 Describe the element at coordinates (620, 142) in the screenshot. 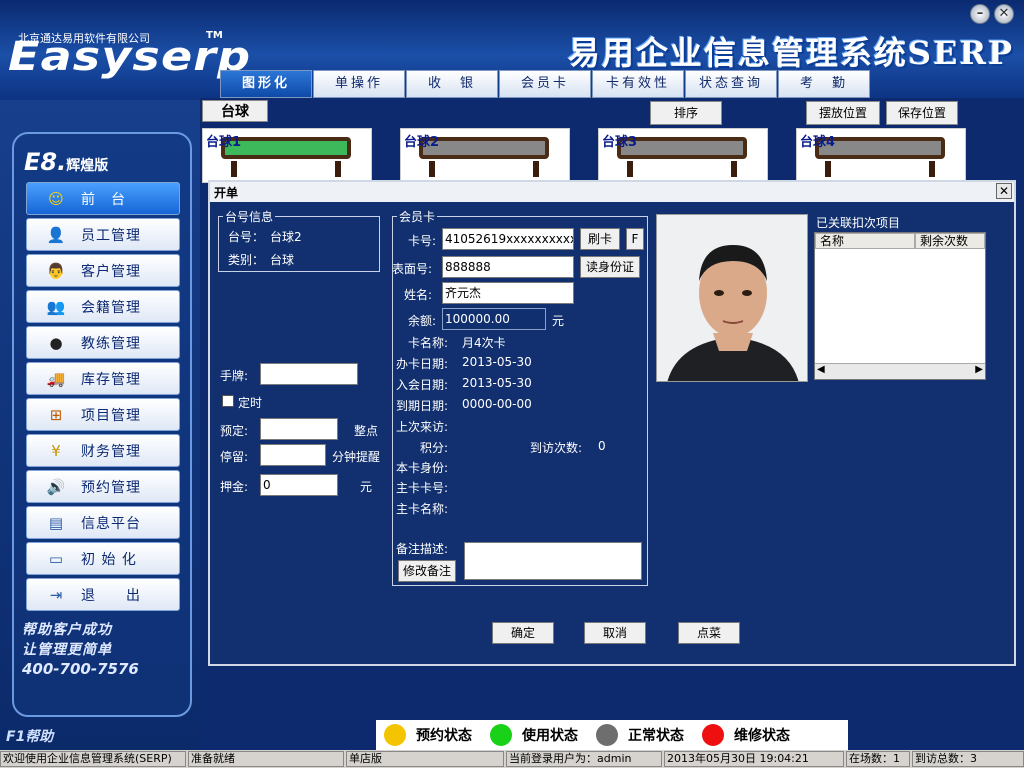

I see `table-name: 台球3` at that location.